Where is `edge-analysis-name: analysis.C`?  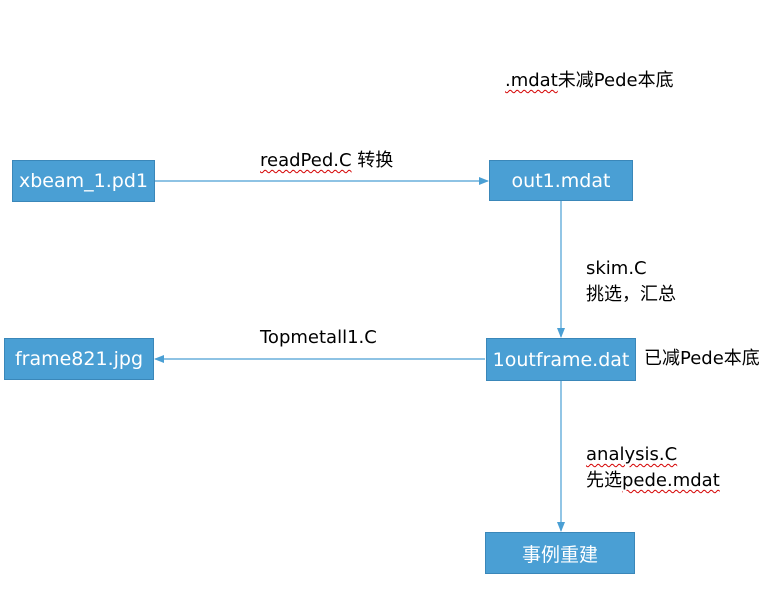 edge-analysis-name: analysis.C is located at coordinates (632, 454).